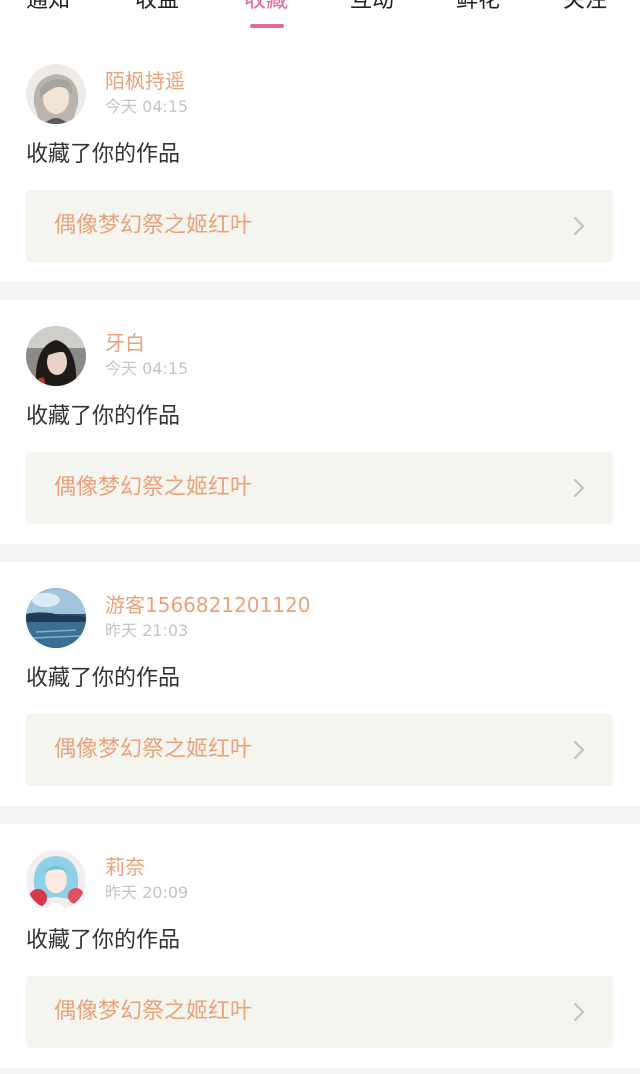 The image size is (640, 1074). Describe the element at coordinates (125, 867) in the screenshot. I see `username: 莉奈` at that location.